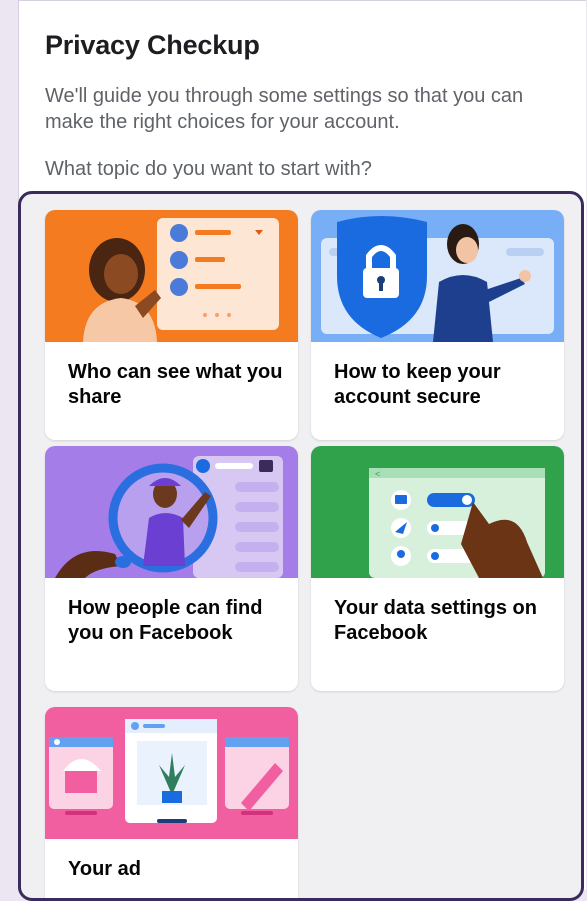 This screenshot has width=587, height=901. I want to click on topic-card-data-settings: < Your data settings on Facebook, so click(437, 568).